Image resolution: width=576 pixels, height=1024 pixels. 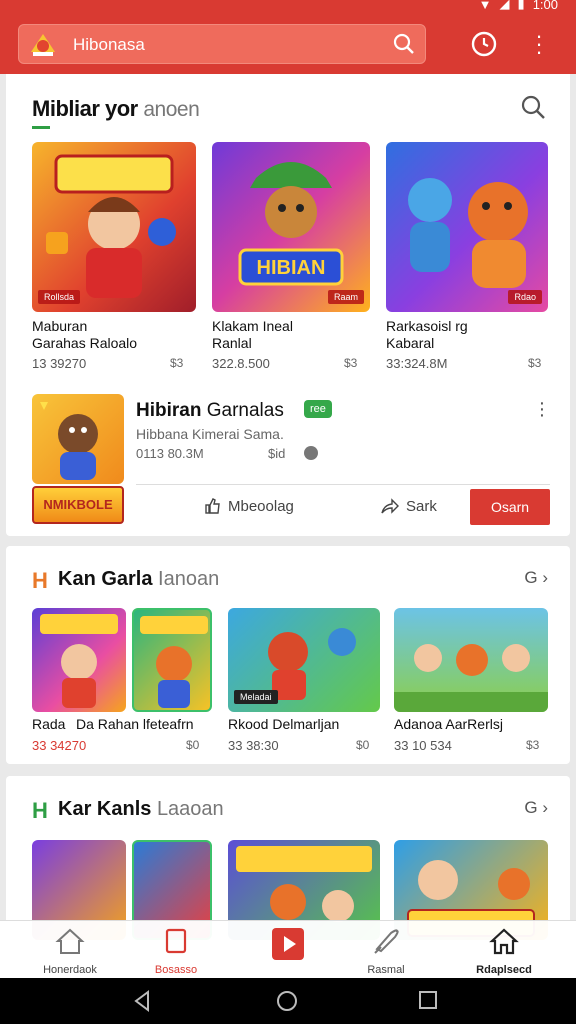 What do you see at coordinates (345, 297) in the screenshot?
I see `tile-badge: Raam` at bounding box center [345, 297].